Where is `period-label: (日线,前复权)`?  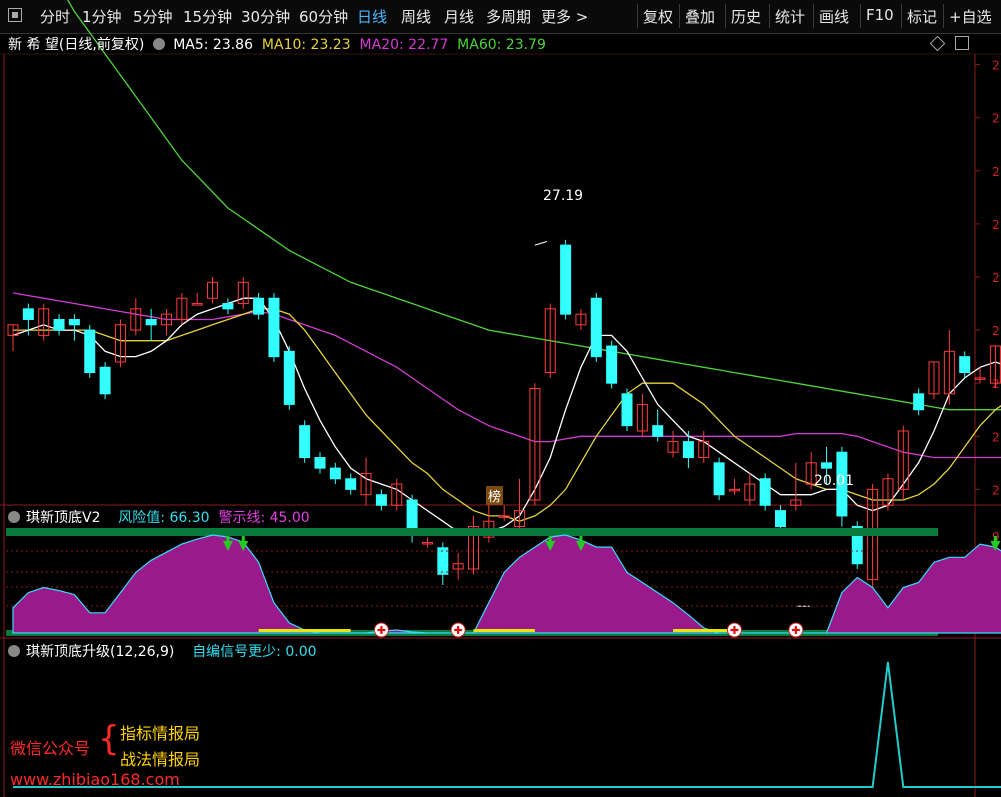
period-label: (日线,前复权) is located at coordinates (101, 45).